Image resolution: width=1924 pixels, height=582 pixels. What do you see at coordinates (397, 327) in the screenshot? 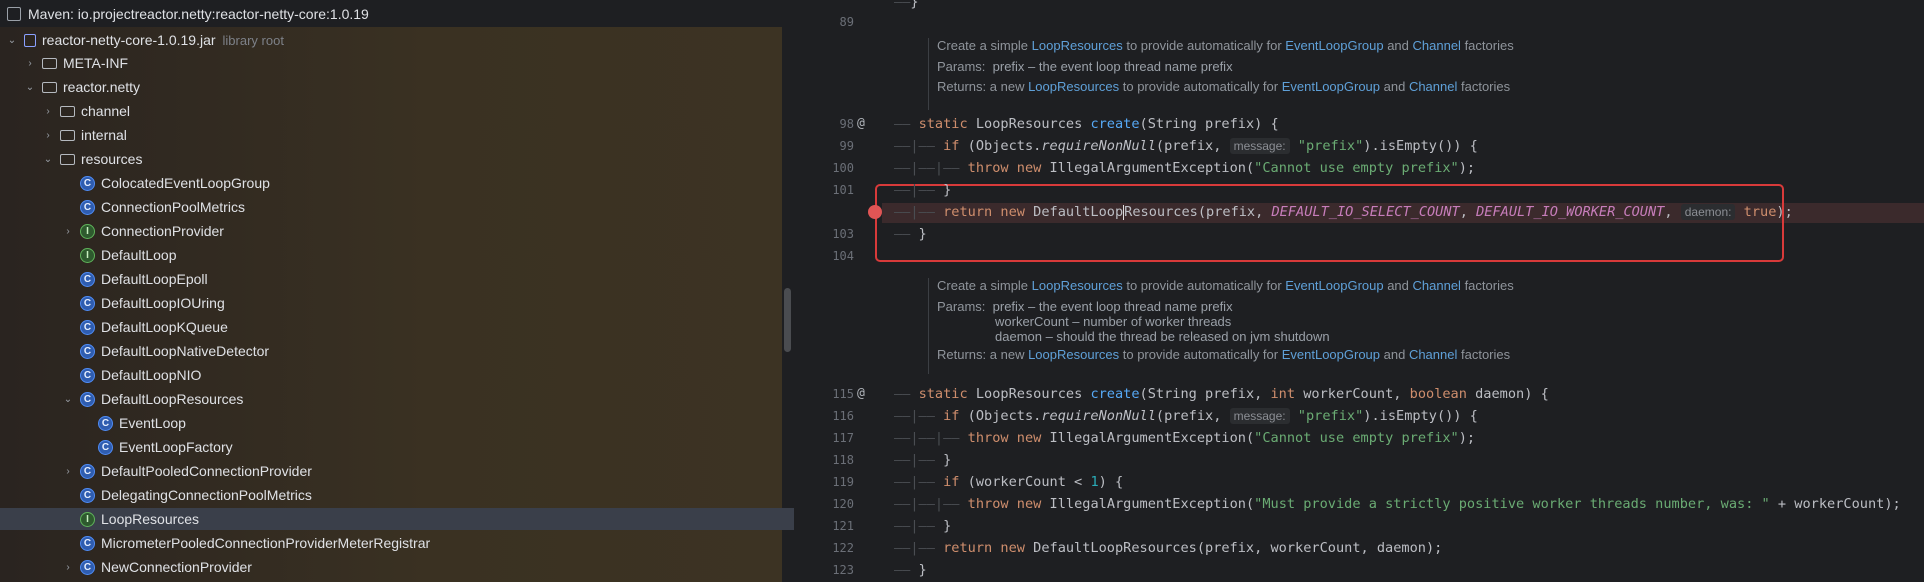
I see `tree-item: C DefaultLoopKQueue` at bounding box center [397, 327].